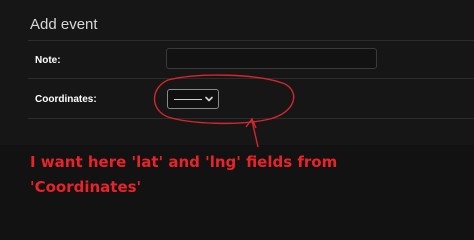  I want to click on annotation-line-1: I want here 'lat' and 'lng' fields from, so click(184, 162).